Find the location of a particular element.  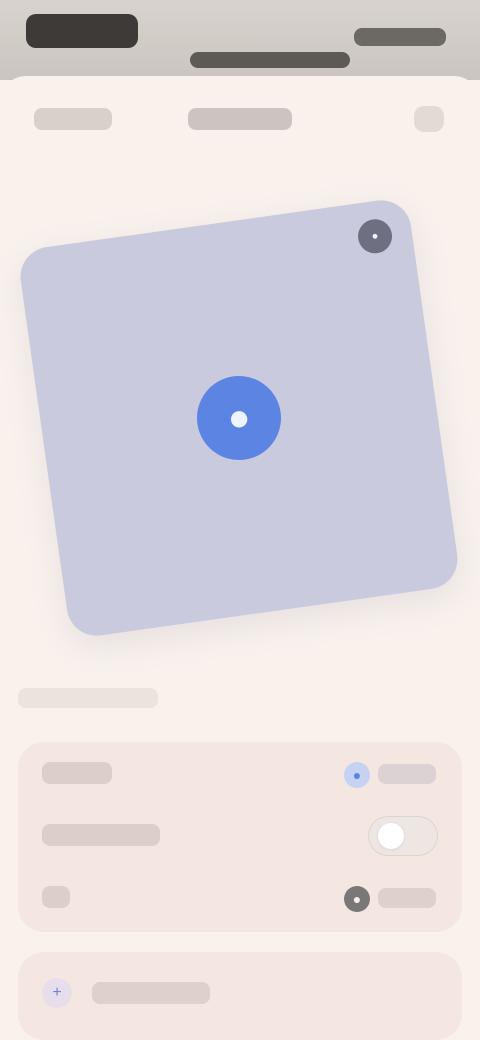

toggle-knob is located at coordinates (391, 836).